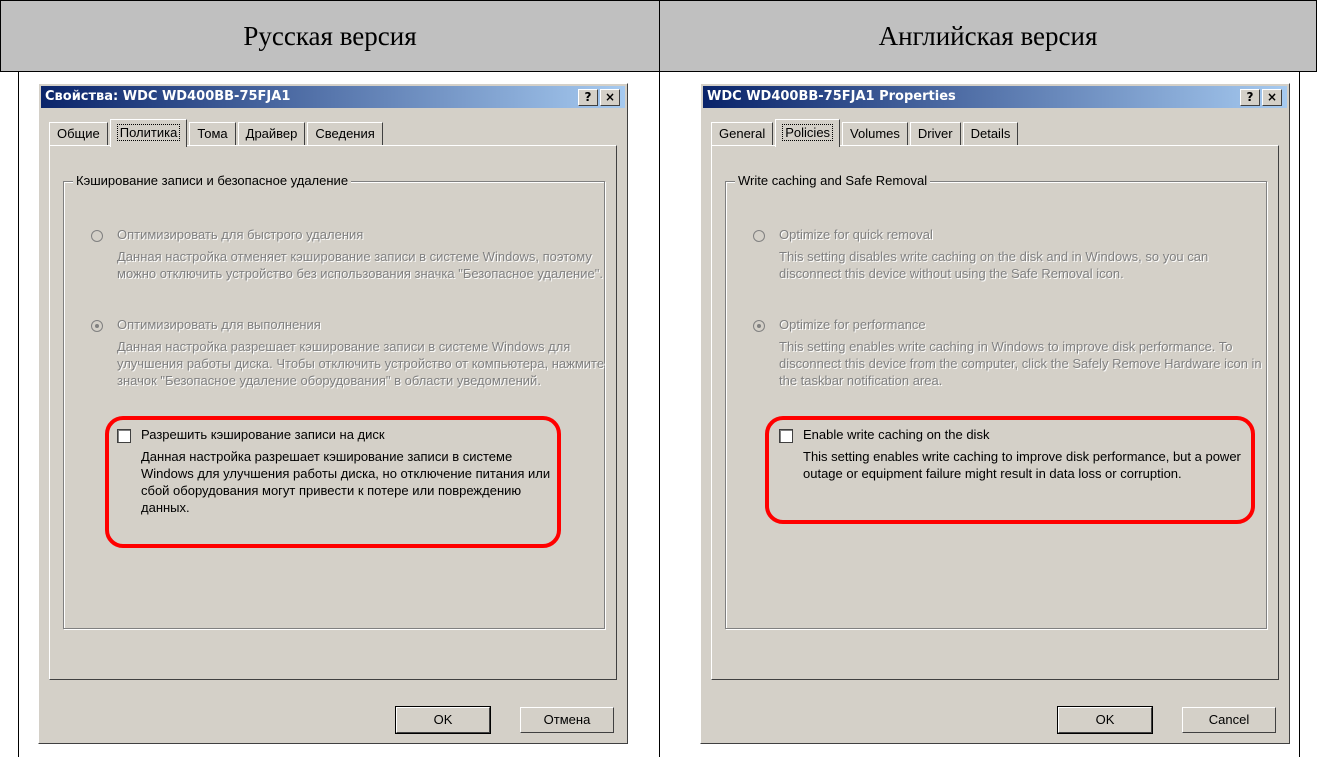 The height and width of the screenshot is (757, 1317). I want to click on radio-quick-removal-label: Оптимизировать для быстрого удаления, so click(240, 234).